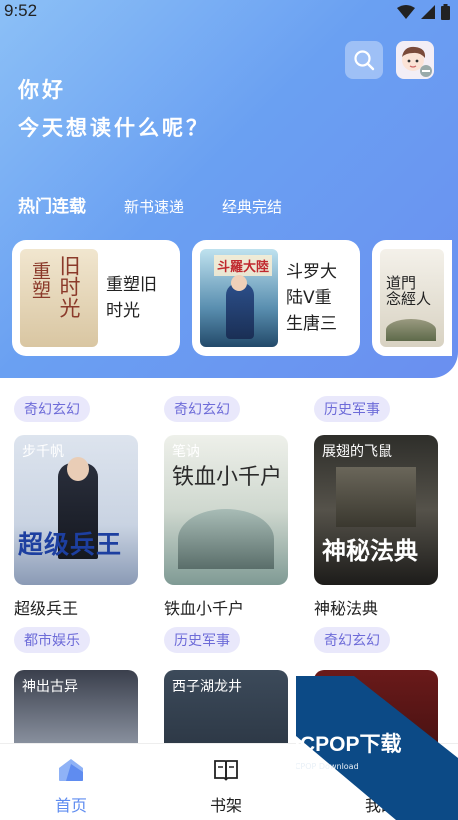 The width and height of the screenshot is (458, 820). Describe the element at coordinates (406, 12) in the screenshot. I see `wifi-icon` at that location.